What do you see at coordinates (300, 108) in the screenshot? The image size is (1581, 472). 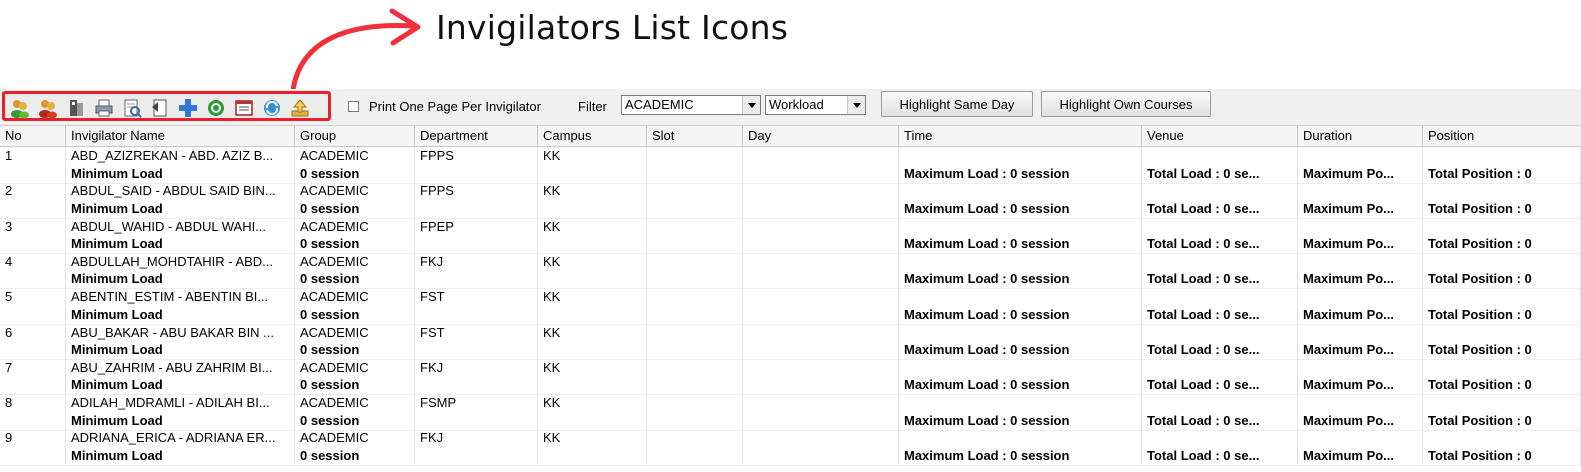 I see `upload-icon` at bounding box center [300, 108].